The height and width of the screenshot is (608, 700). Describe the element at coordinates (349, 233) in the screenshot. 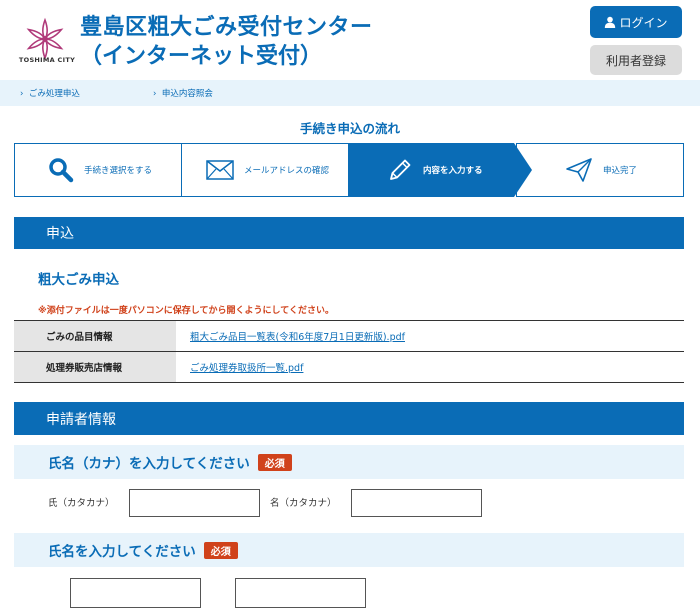

I see `section-header-application: 申込` at that location.